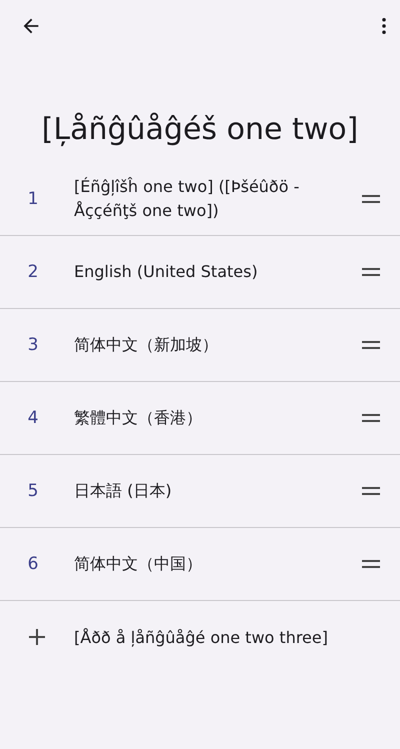 This screenshot has width=400, height=749. I want to click on plus-icon, so click(37, 637).